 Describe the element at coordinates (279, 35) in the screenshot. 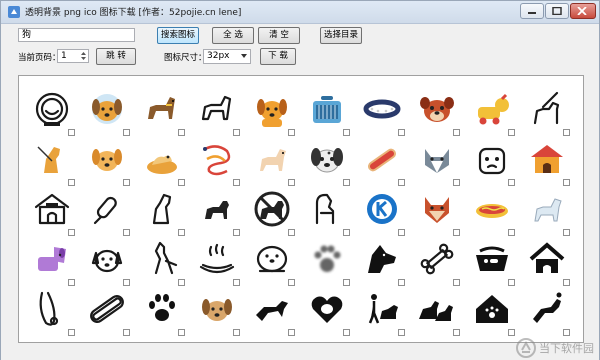

I see `clear-button: 清 空` at that location.